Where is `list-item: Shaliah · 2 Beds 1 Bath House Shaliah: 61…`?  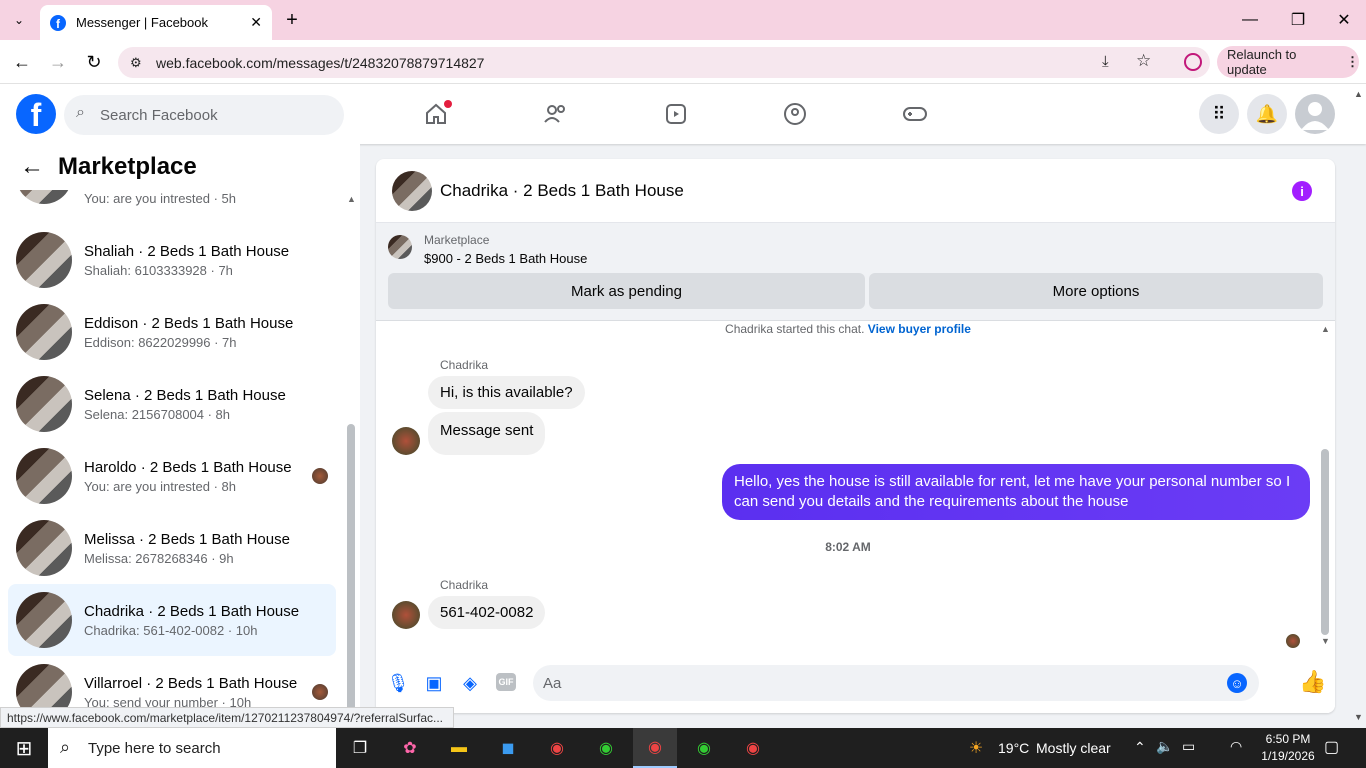 list-item: Shaliah · 2 Beds 1 Bath House Shaliah: 61… is located at coordinates (172, 260).